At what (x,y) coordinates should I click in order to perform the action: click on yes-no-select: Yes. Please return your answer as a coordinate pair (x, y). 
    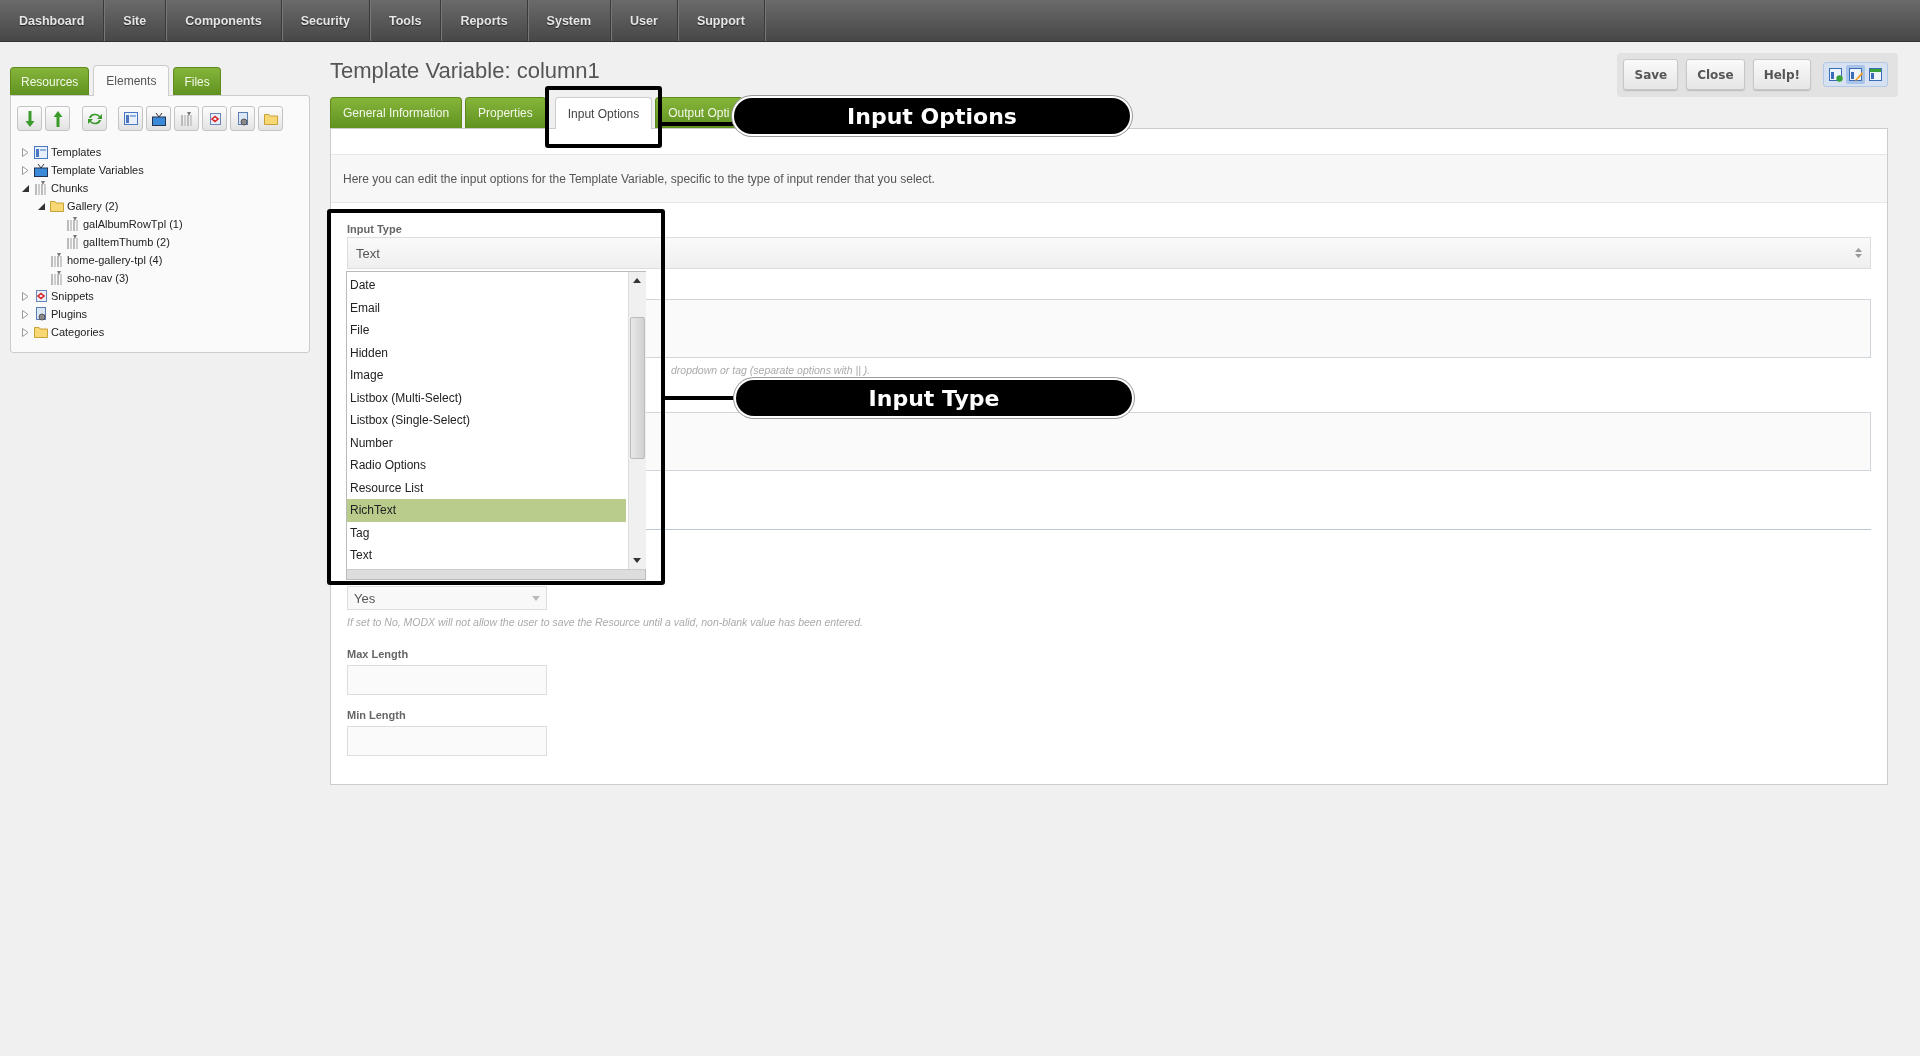
    Looking at the image, I should click on (447, 598).